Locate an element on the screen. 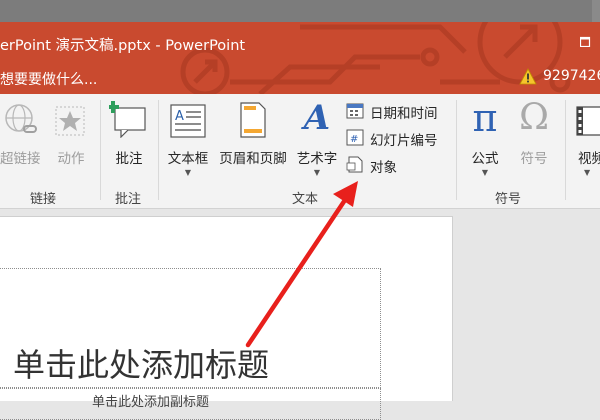 The image size is (600, 420). symbols-group-label: 符号 is located at coordinates (508, 199).